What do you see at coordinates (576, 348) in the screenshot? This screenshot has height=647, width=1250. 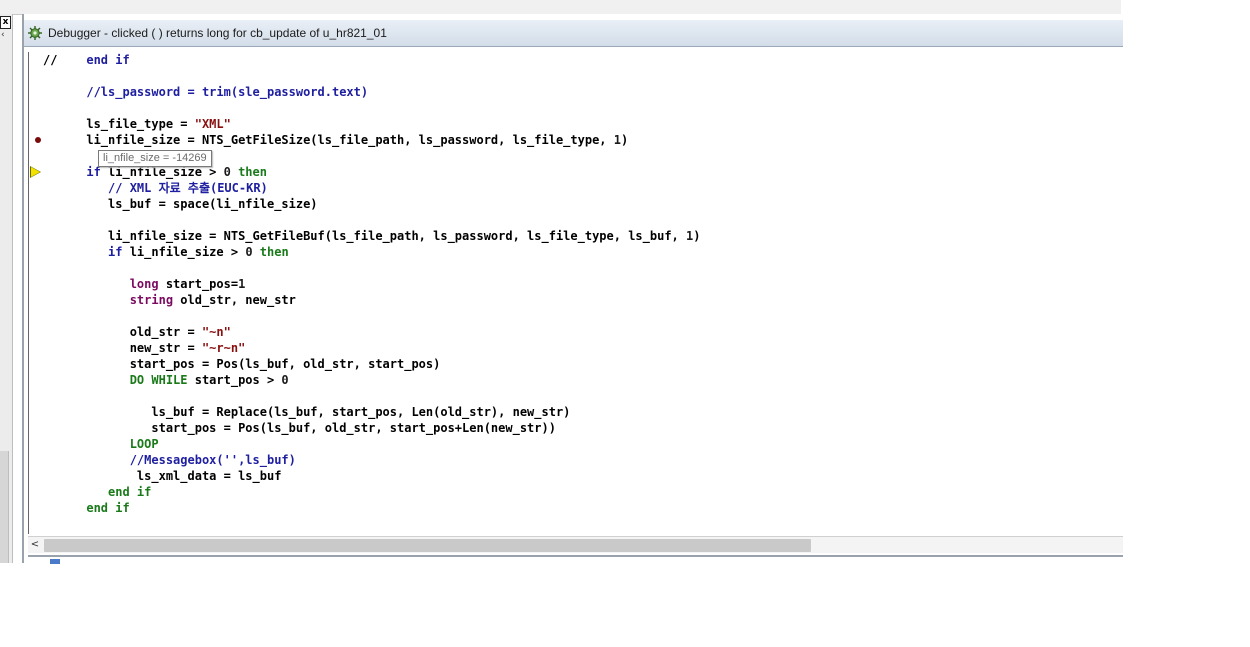 I see `code-line: new_str = "~r~n"` at bounding box center [576, 348].